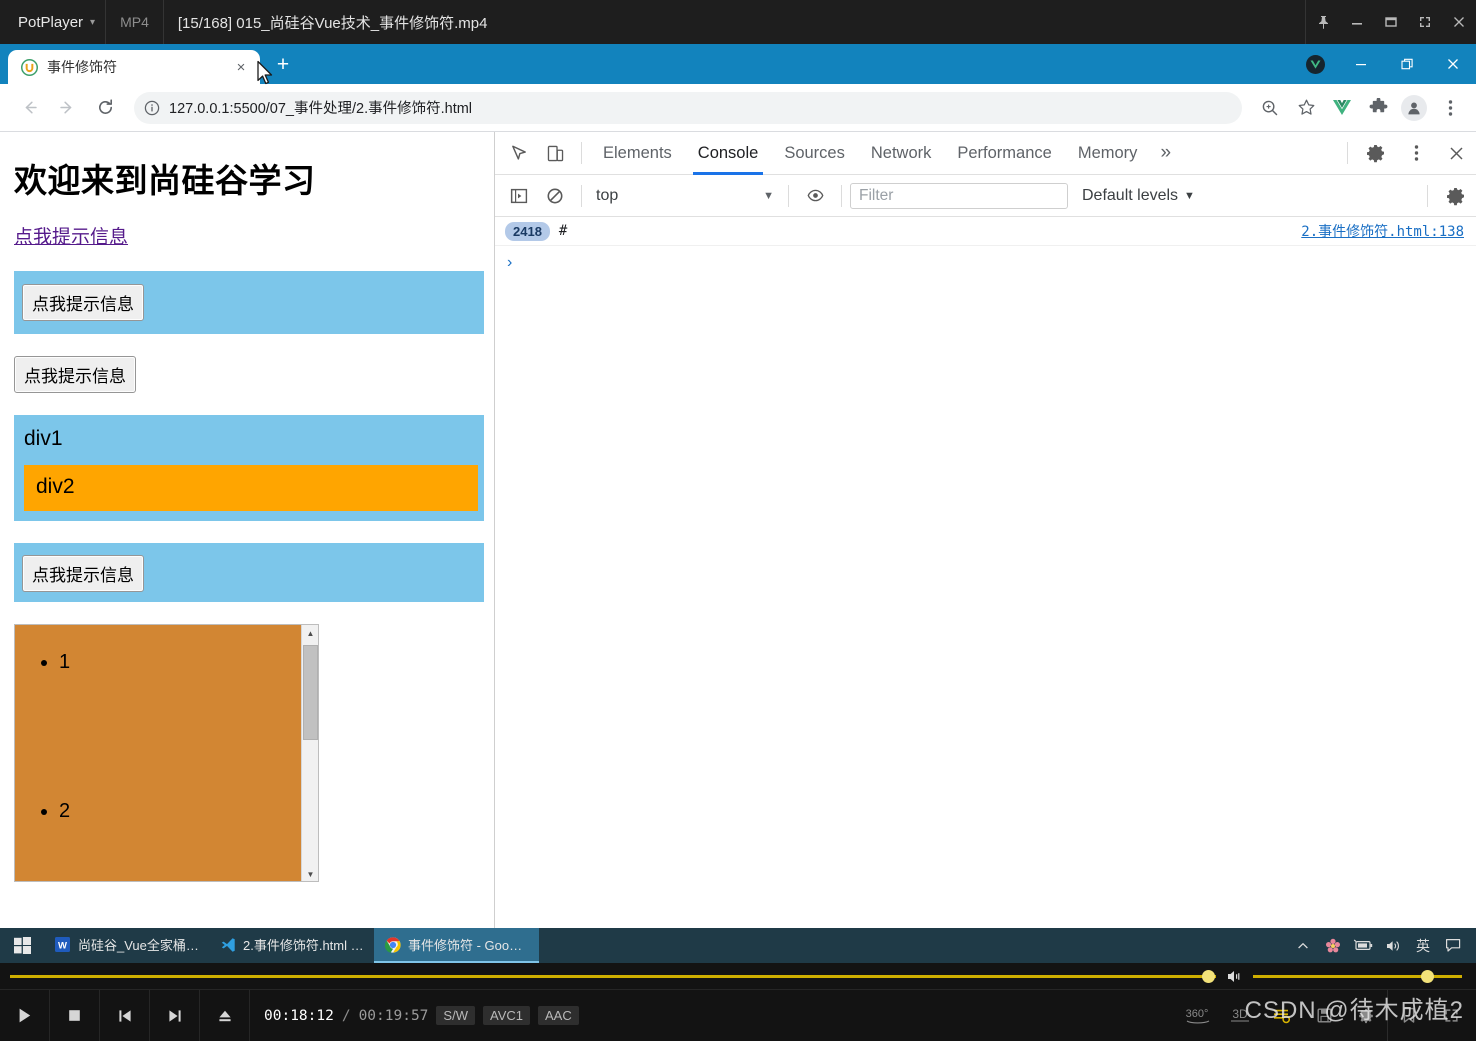 The width and height of the screenshot is (1476, 1041). I want to click on clear-console-icon, so click(555, 196).